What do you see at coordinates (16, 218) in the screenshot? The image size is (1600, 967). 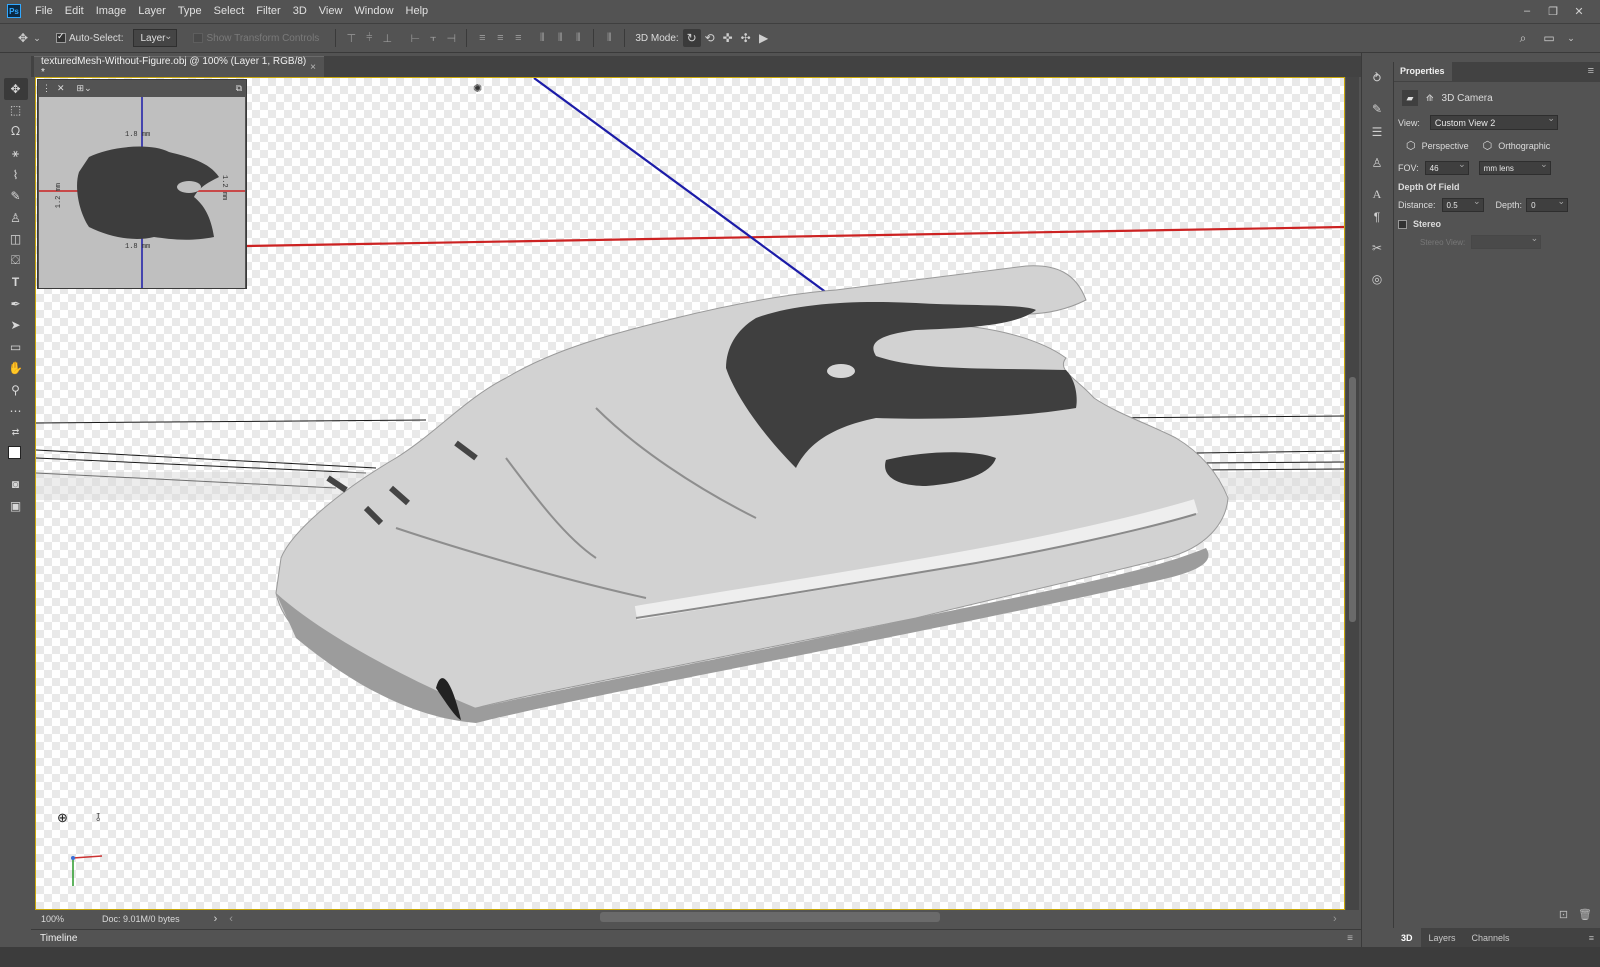 I see `clone-stamp-tool-icon: ♙` at bounding box center [16, 218].